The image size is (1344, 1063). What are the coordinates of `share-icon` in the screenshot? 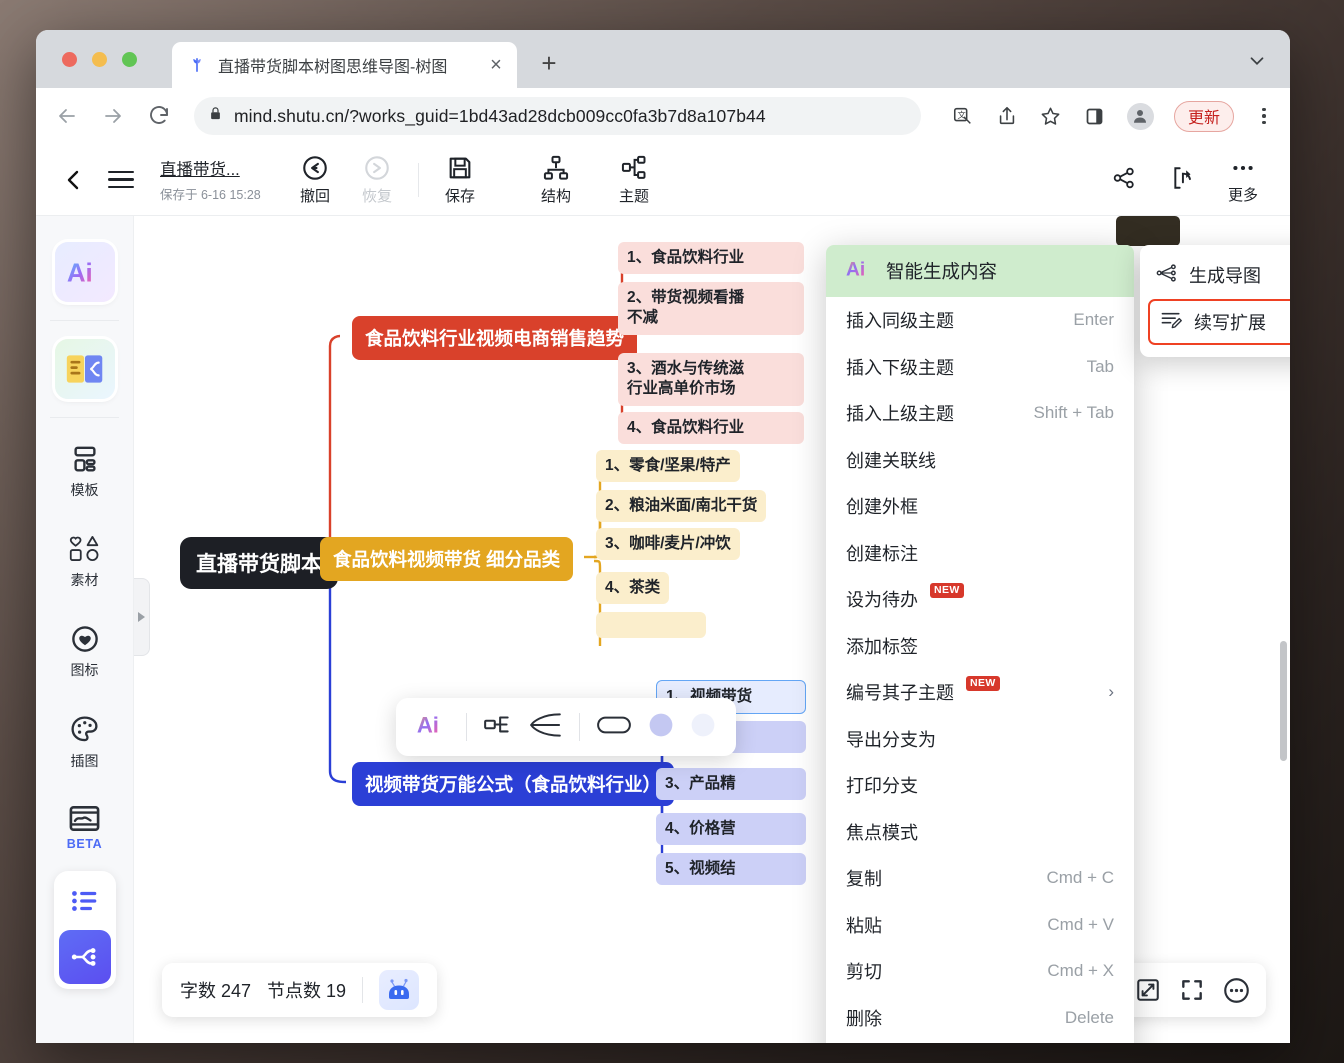 It's located at (1007, 116).